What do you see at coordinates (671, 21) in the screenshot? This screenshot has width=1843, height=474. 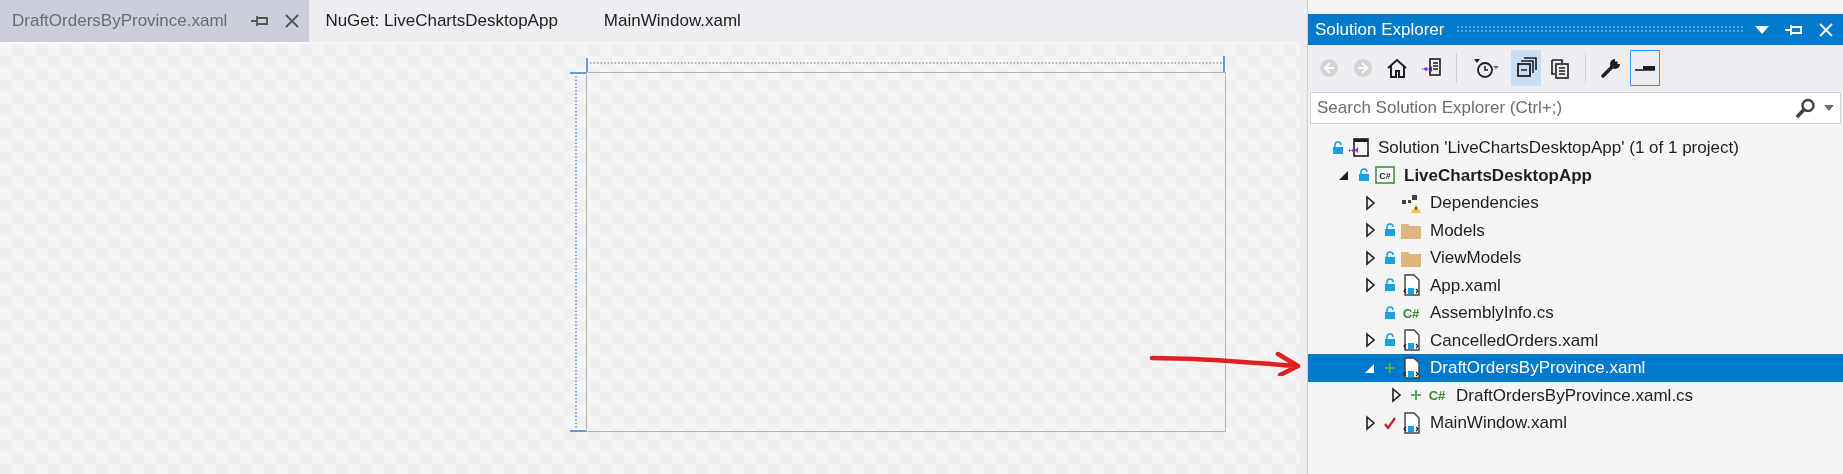 I see `document-tab: MainWindow.xaml` at bounding box center [671, 21].